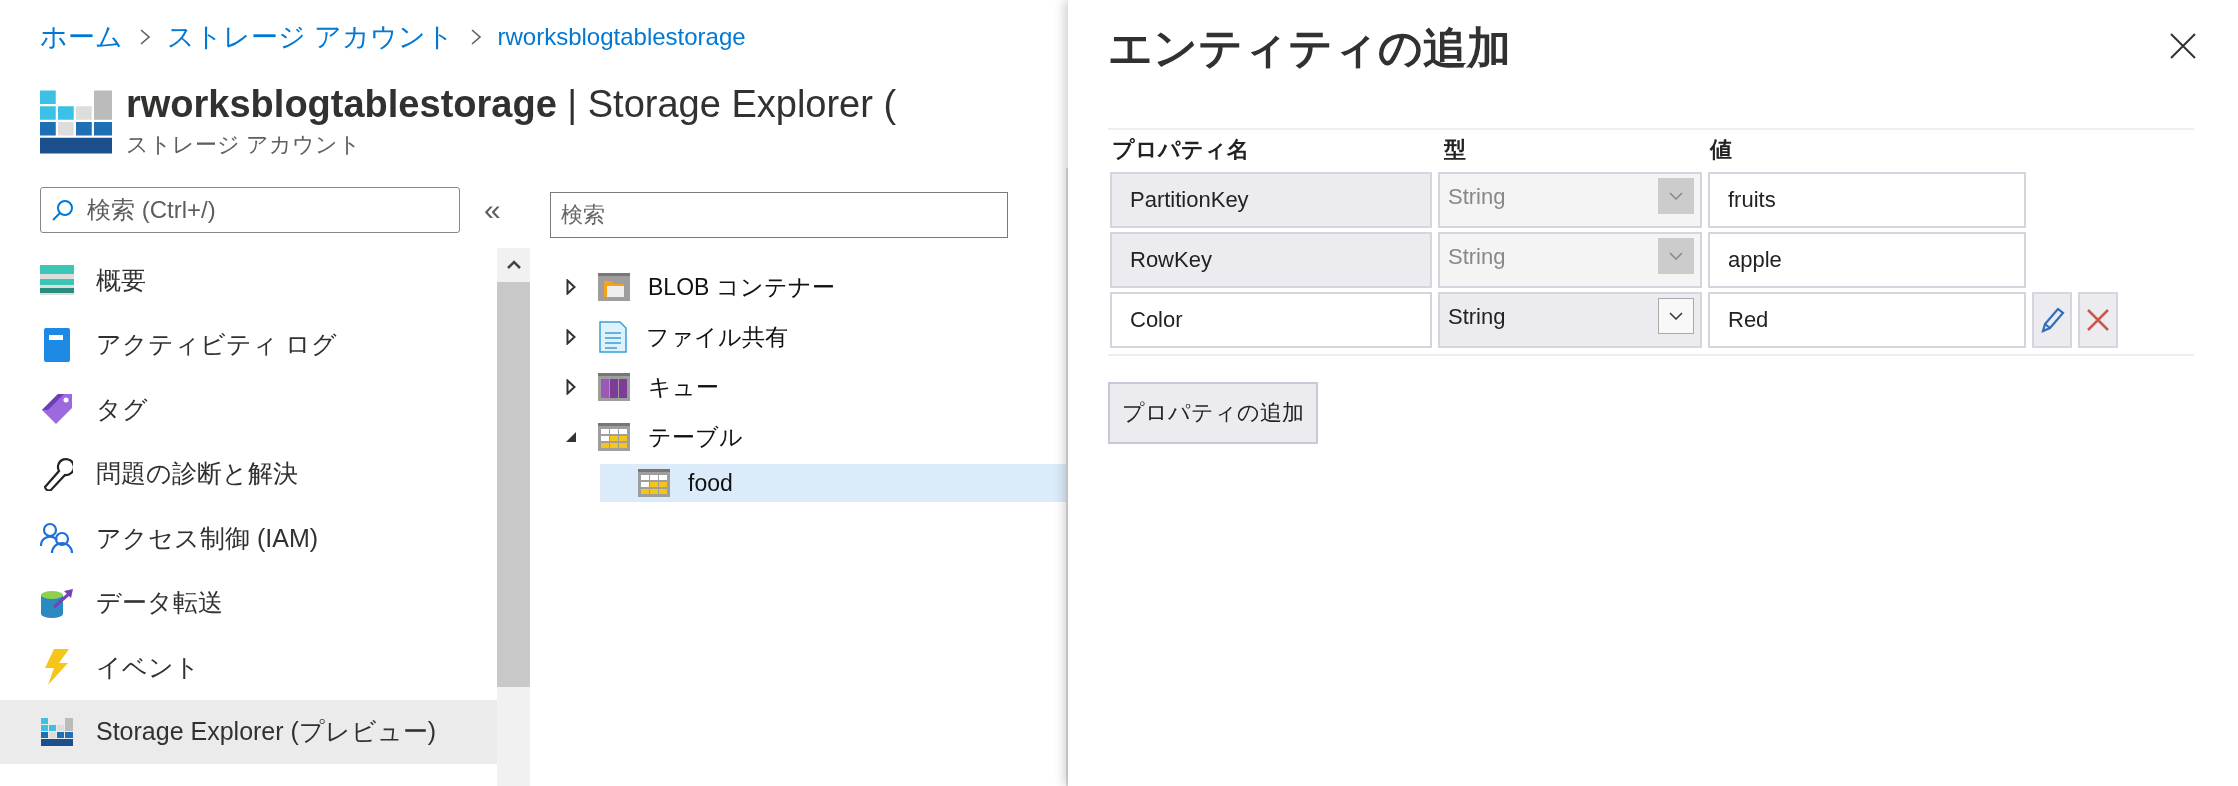  What do you see at coordinates (248, 344) in the screenshot?
I see `nav-item: アクティビティ ログ` at bounding box center [248, 344].